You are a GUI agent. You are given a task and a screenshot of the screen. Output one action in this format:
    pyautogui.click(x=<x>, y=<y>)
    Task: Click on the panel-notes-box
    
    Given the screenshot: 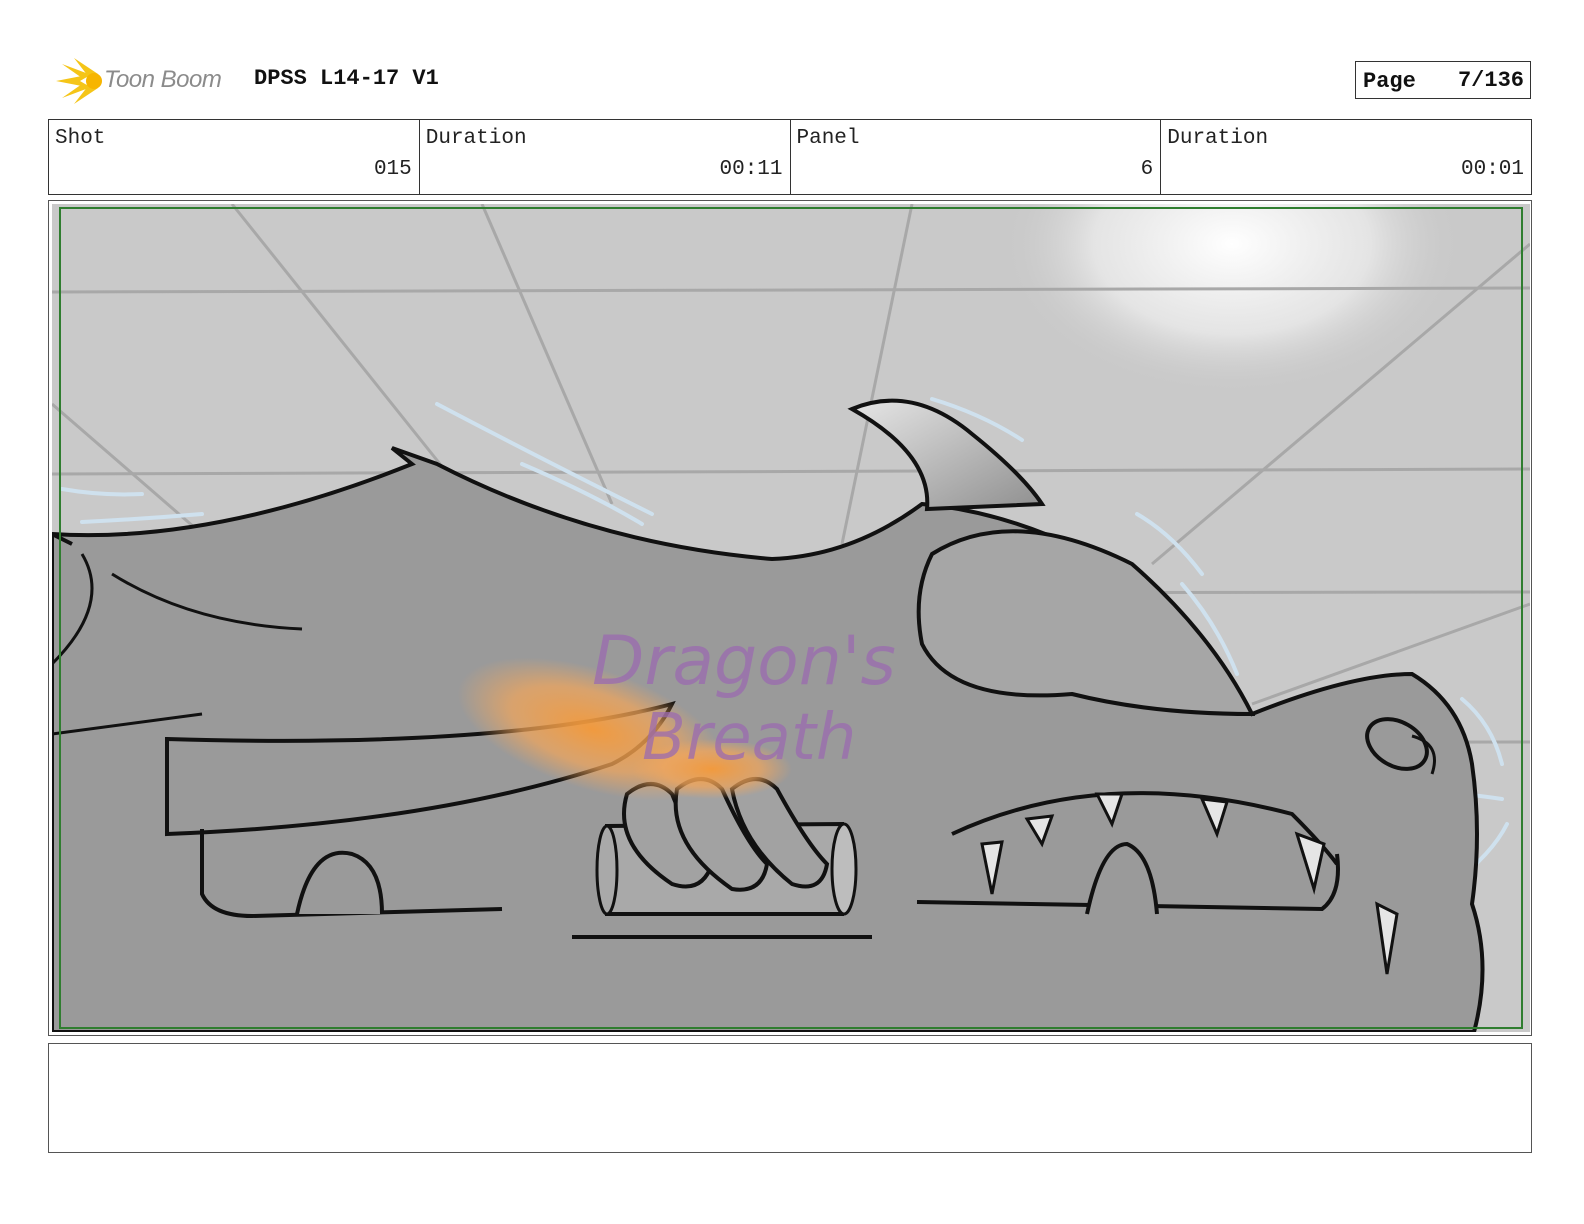 What is the action you would take?
    pyautogui.click(x=790, y=1098)
    